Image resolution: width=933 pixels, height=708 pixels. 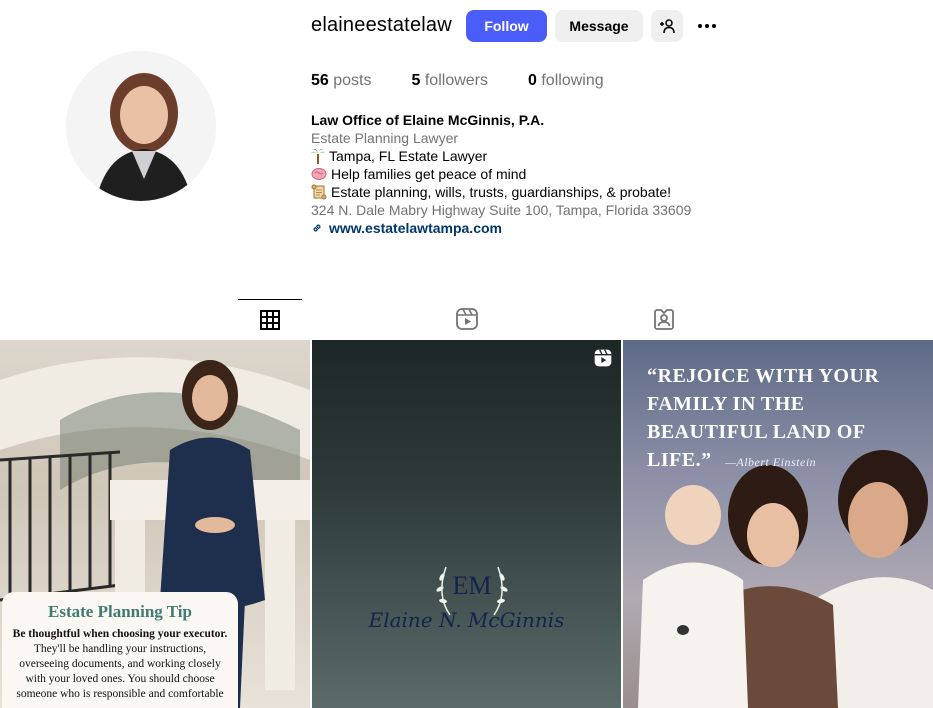 I want to click on reels-badge-icon, so click(x=603, y=358).